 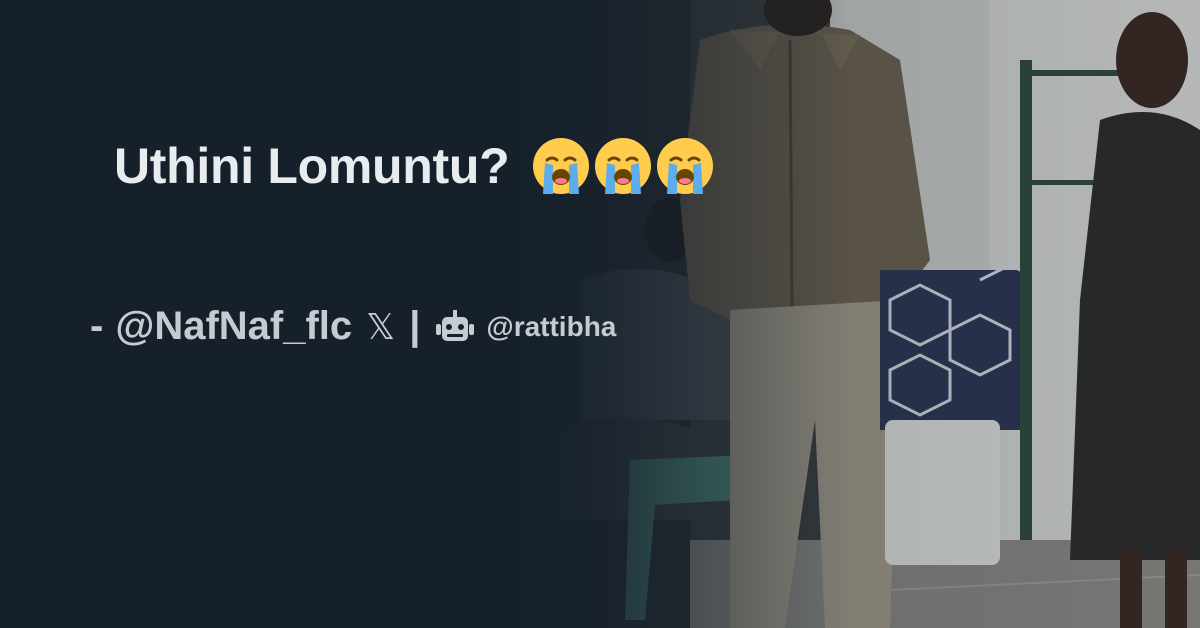 I want to click on bot-handle: @rattibha, so click(x=551, y=327).